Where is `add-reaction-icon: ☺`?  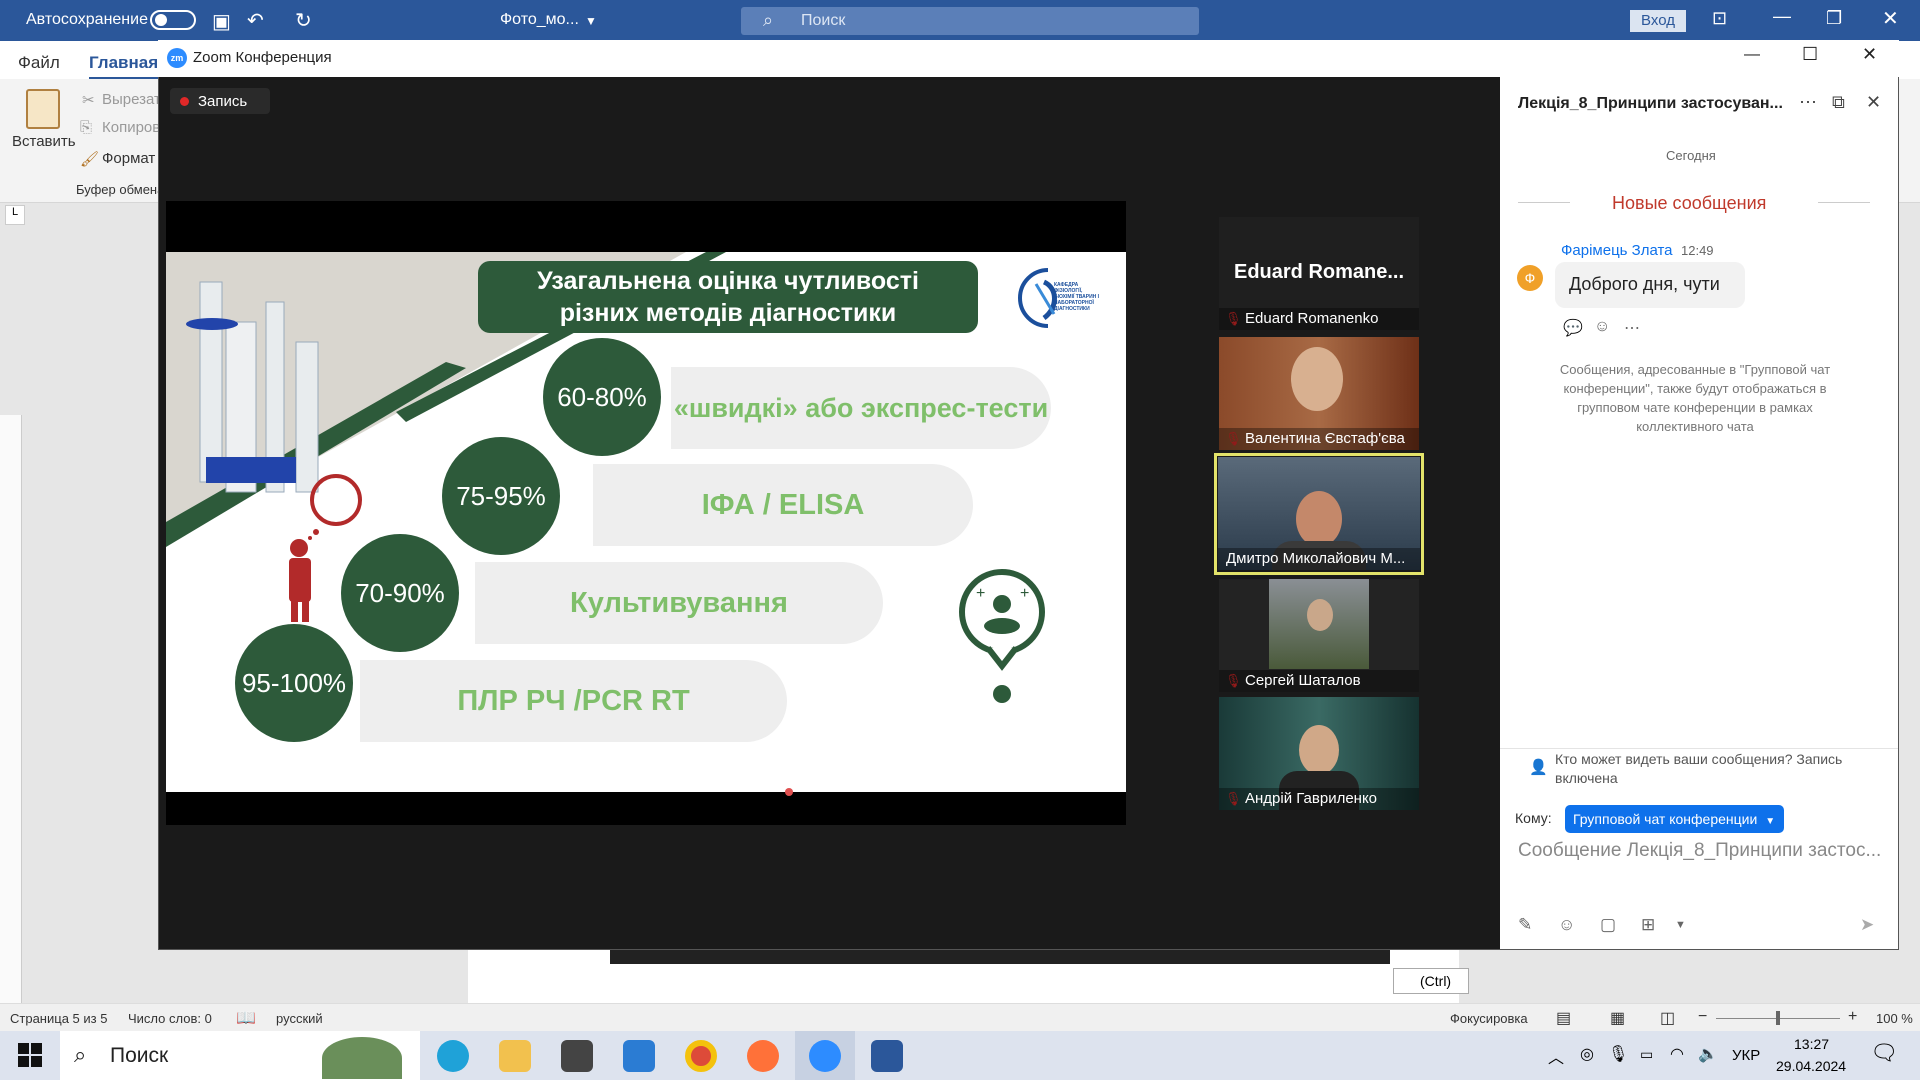 add-reaction-icon: ☺ is located at coordinates (1602, 327).